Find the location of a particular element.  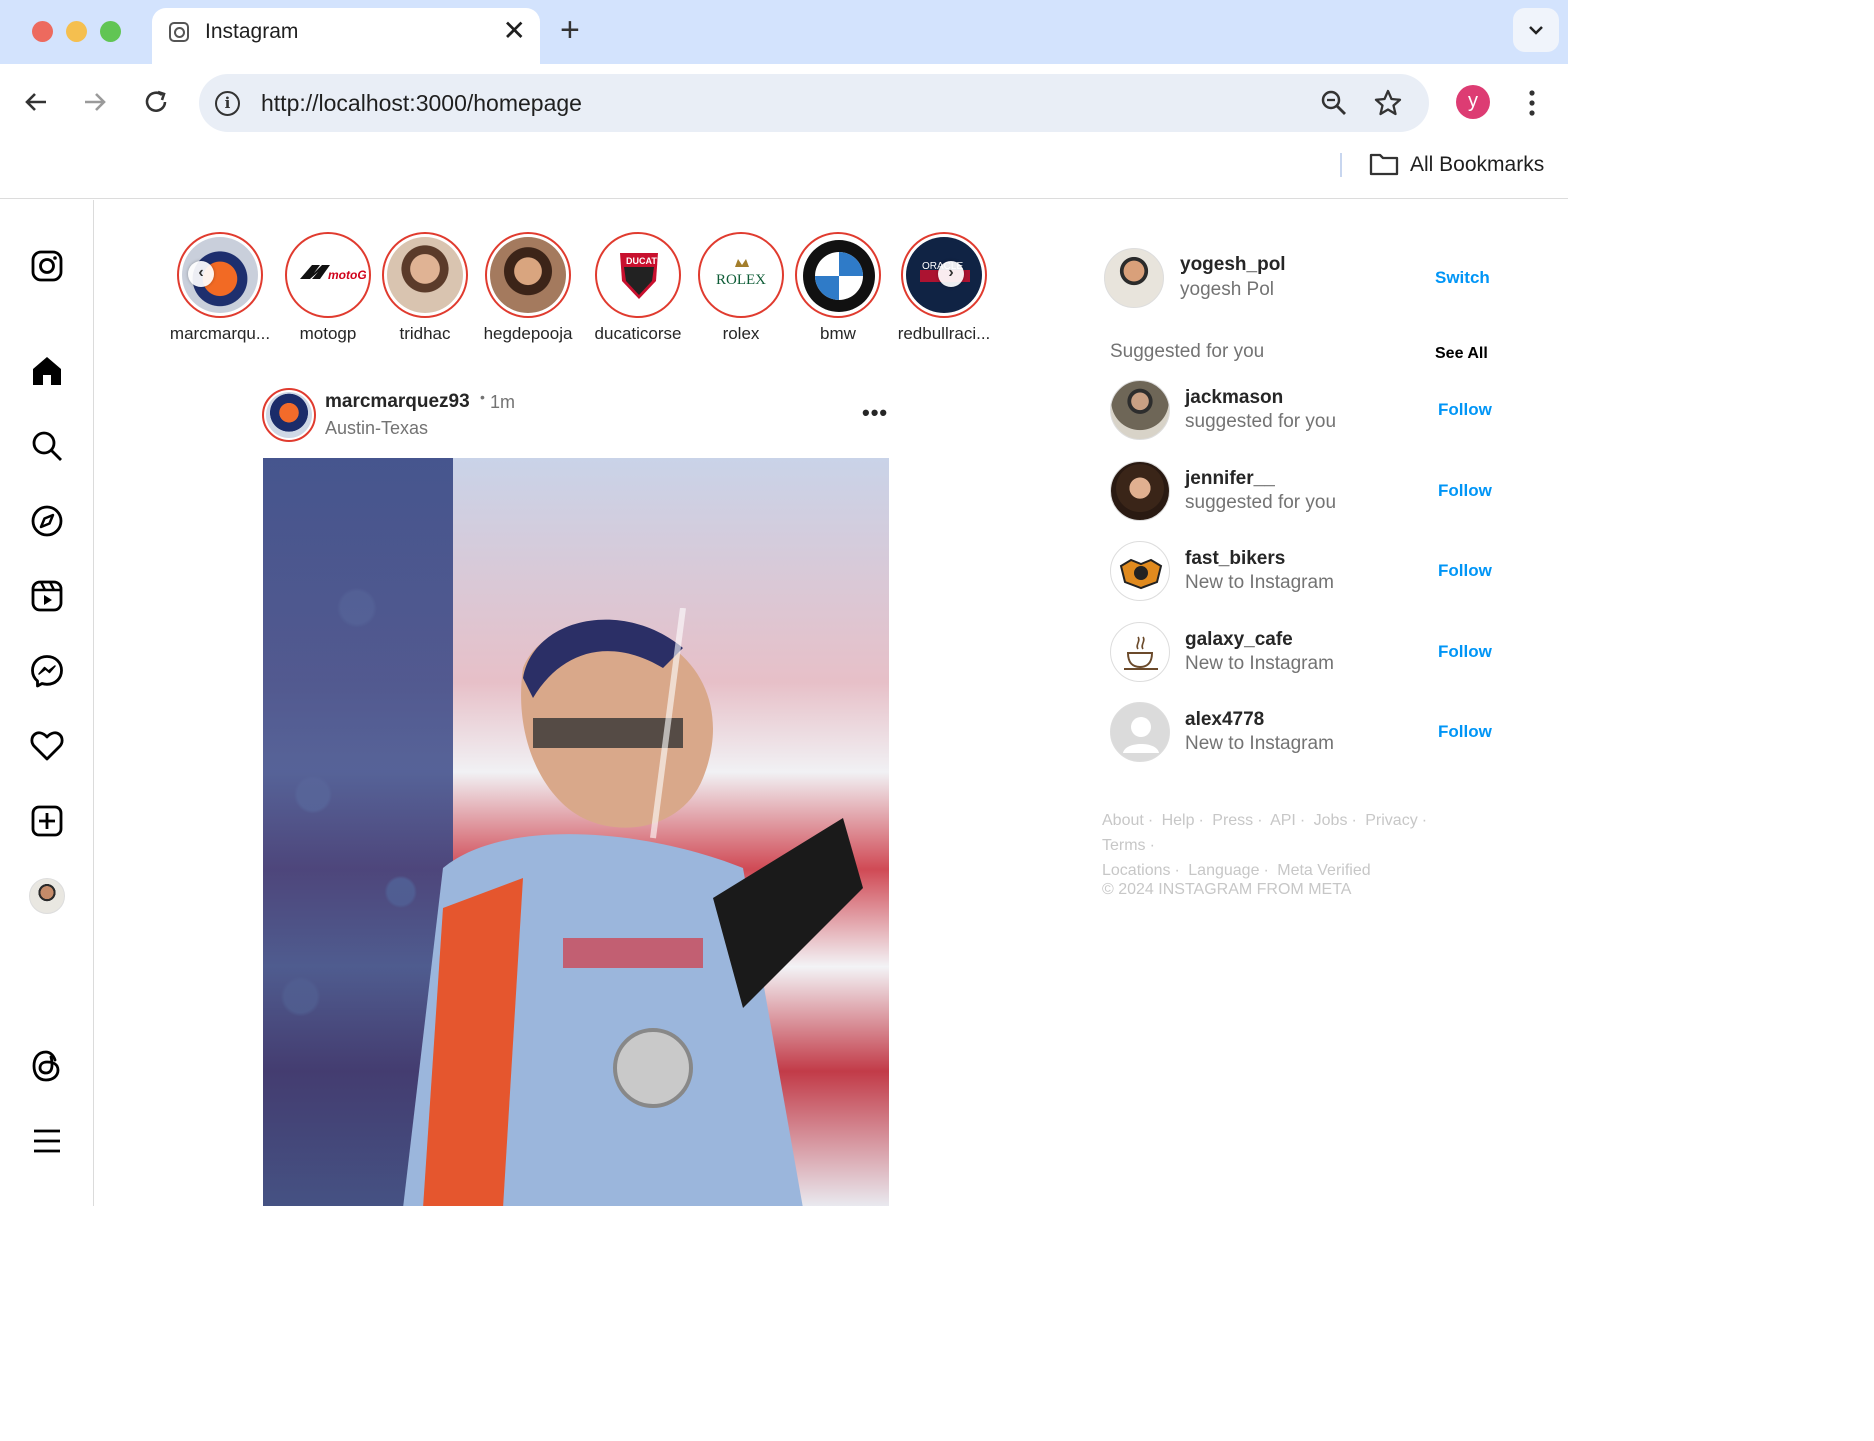

reload-icon is located at coordinates (156, 102).